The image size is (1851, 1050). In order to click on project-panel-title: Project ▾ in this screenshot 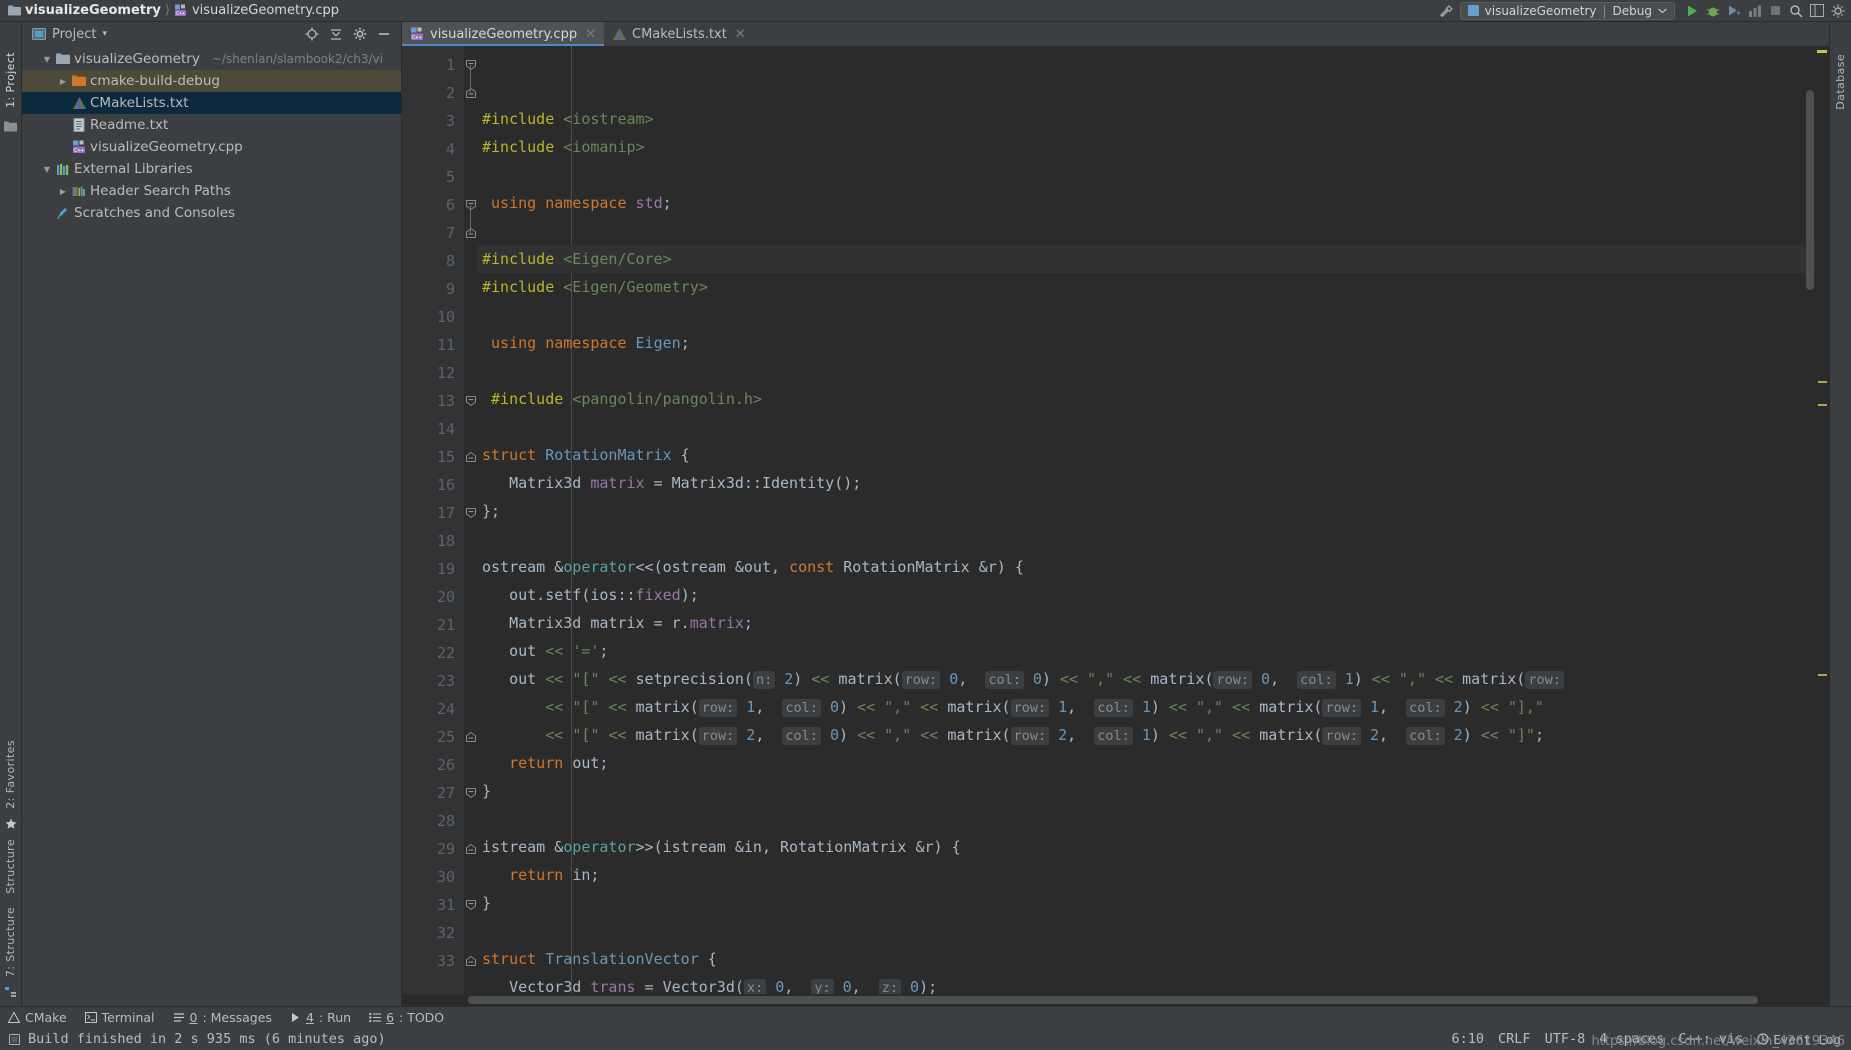, I will do `click(69, 34)`.